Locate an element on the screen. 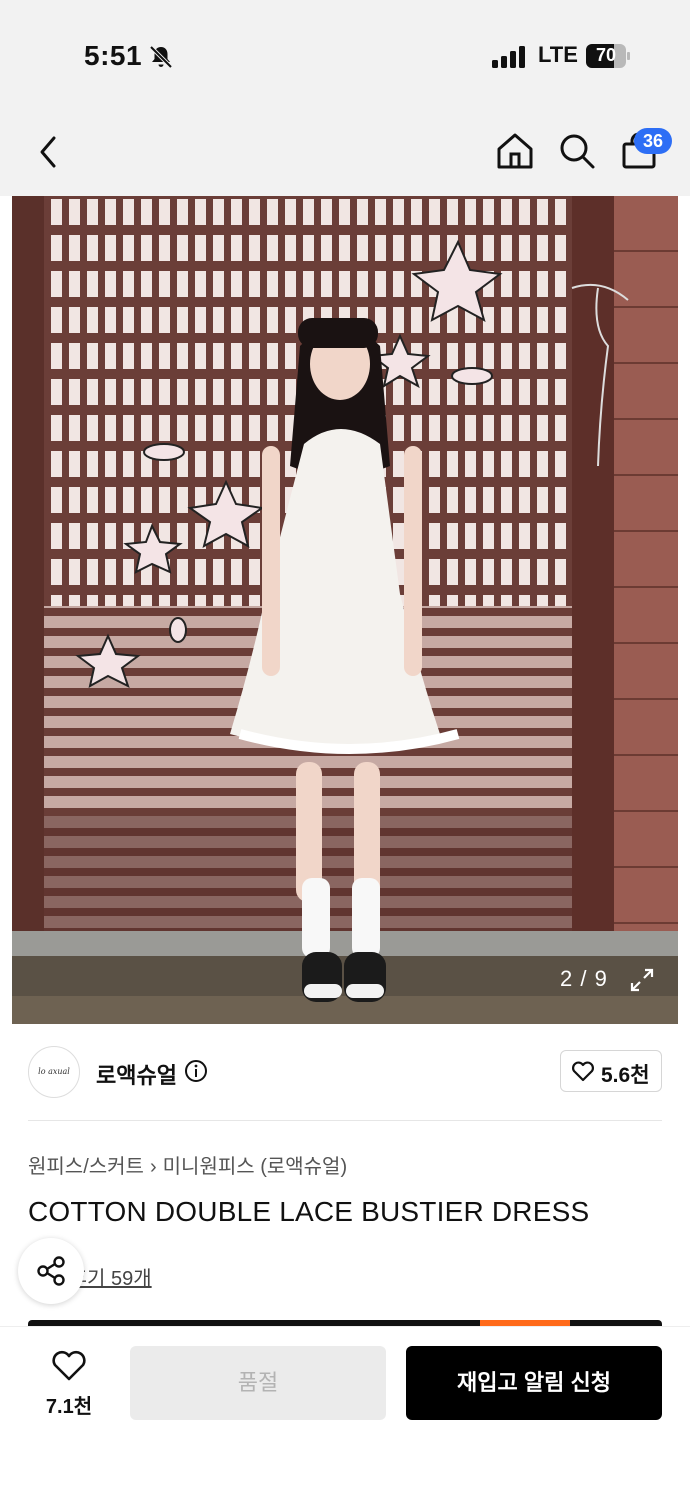 The image size is (690, 1501). expand-icon is located at coordinates (642, 980).